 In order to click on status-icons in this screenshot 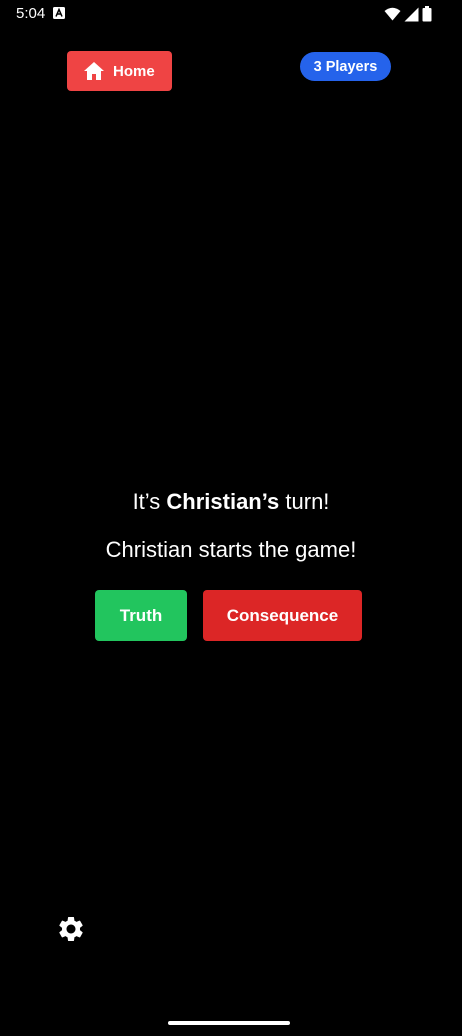, I will do `click(408, 14)`.